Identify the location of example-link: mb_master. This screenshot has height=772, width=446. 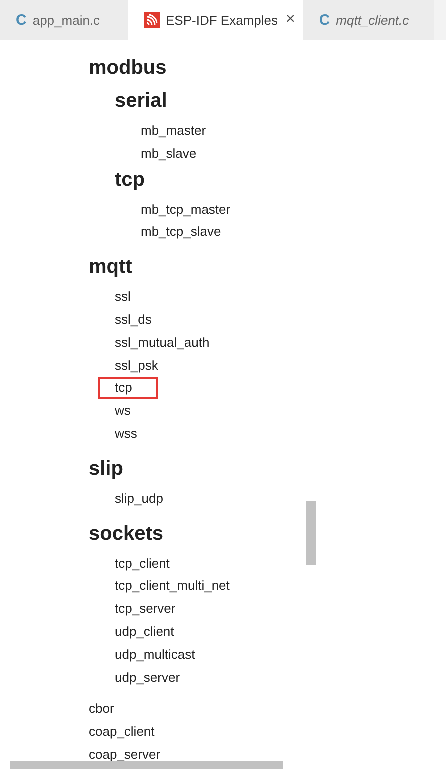
(173, 131).